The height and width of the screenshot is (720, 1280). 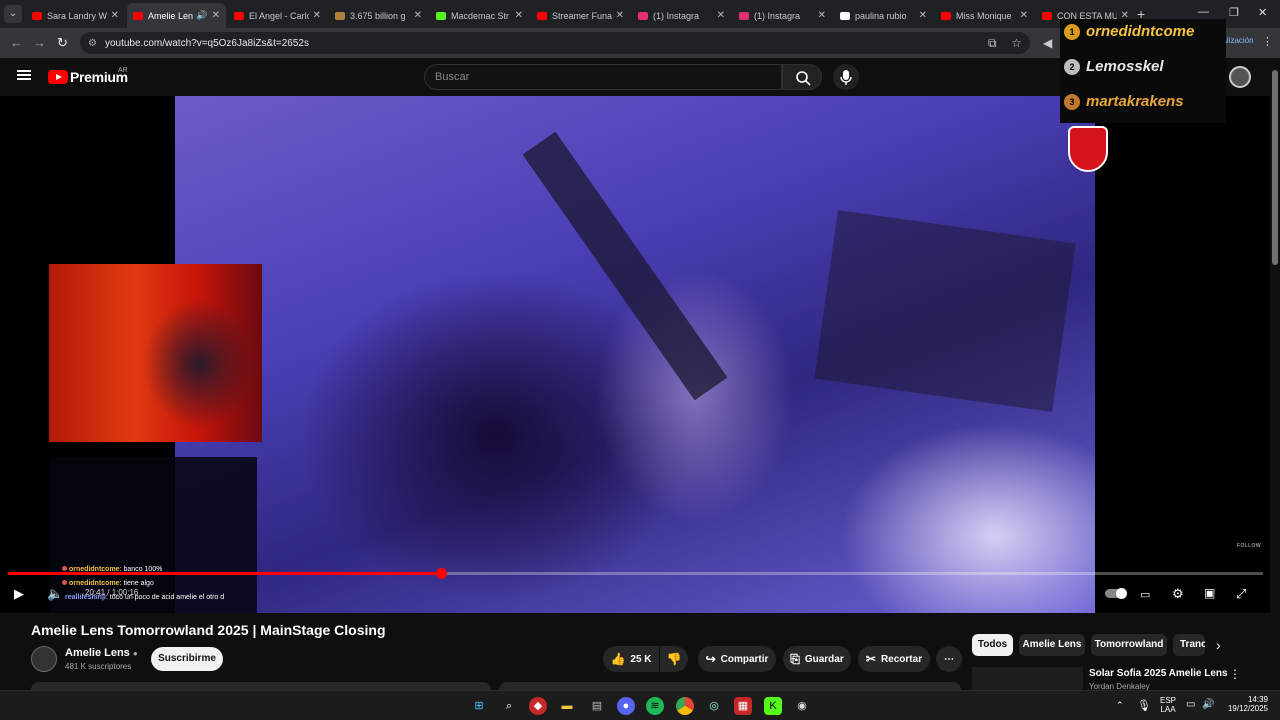 I want to click on more-icon: ⋮, so click(x=1235, y=674).